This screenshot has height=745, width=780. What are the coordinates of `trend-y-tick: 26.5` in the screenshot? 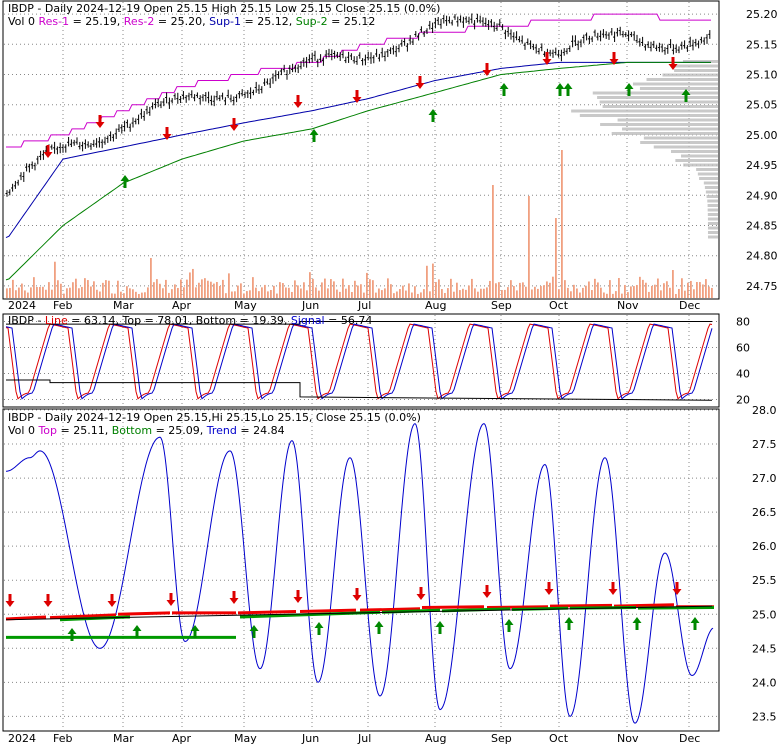 It's located at (764, 512).